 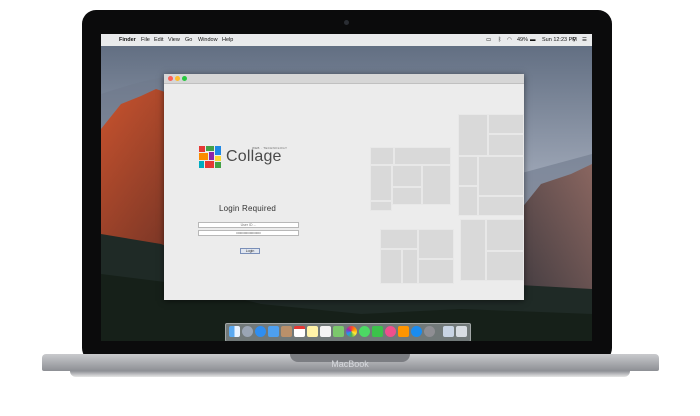 I want to click on photos-icon, so click(x=351, y=331).